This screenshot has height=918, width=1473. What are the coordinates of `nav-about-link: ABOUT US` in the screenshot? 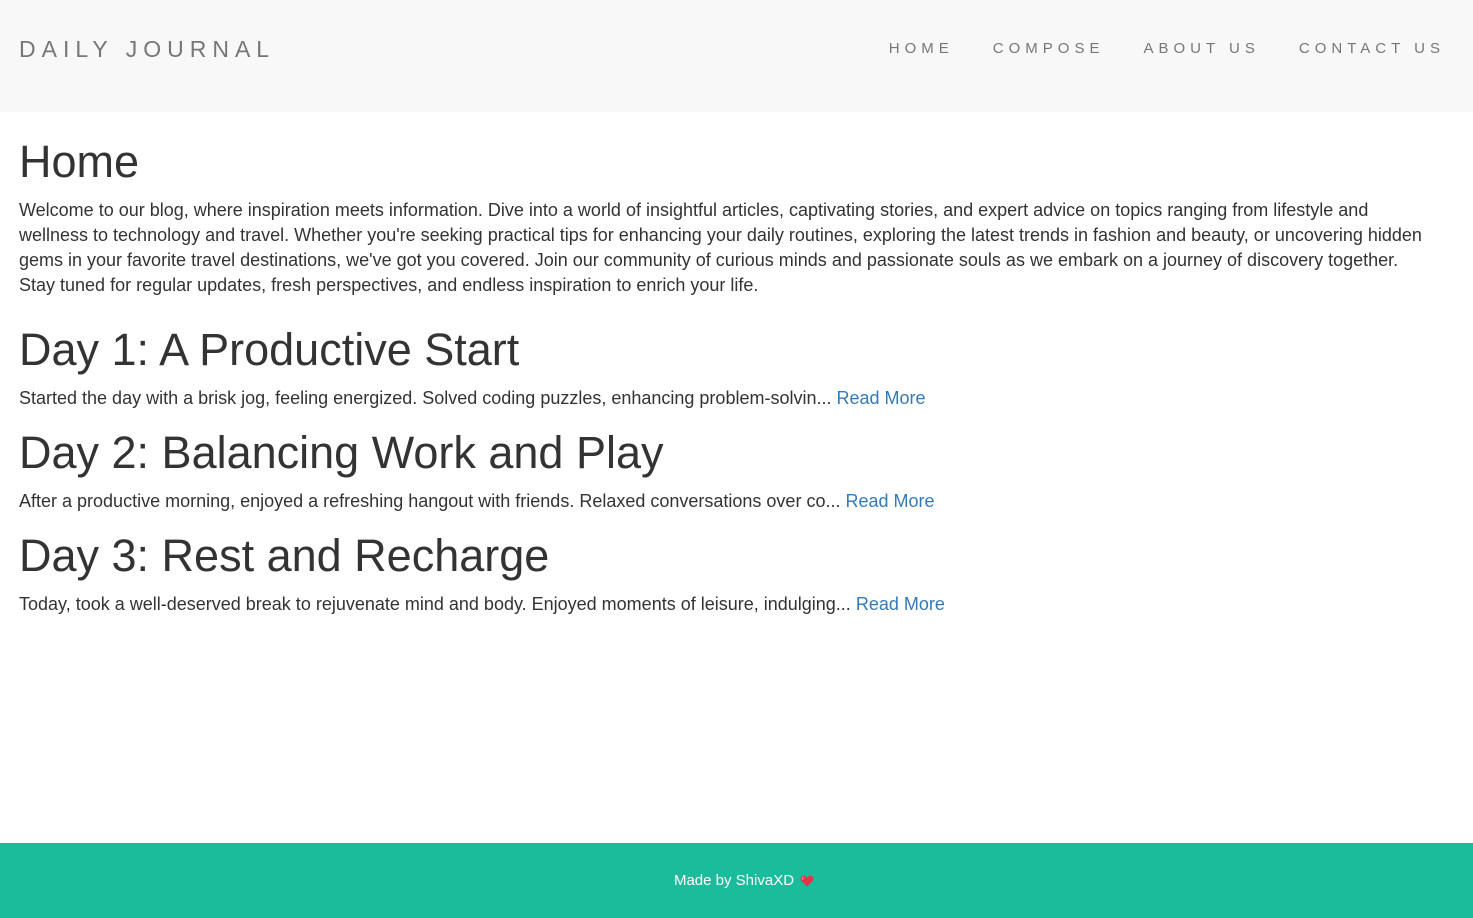 It's located at (1201, 48).